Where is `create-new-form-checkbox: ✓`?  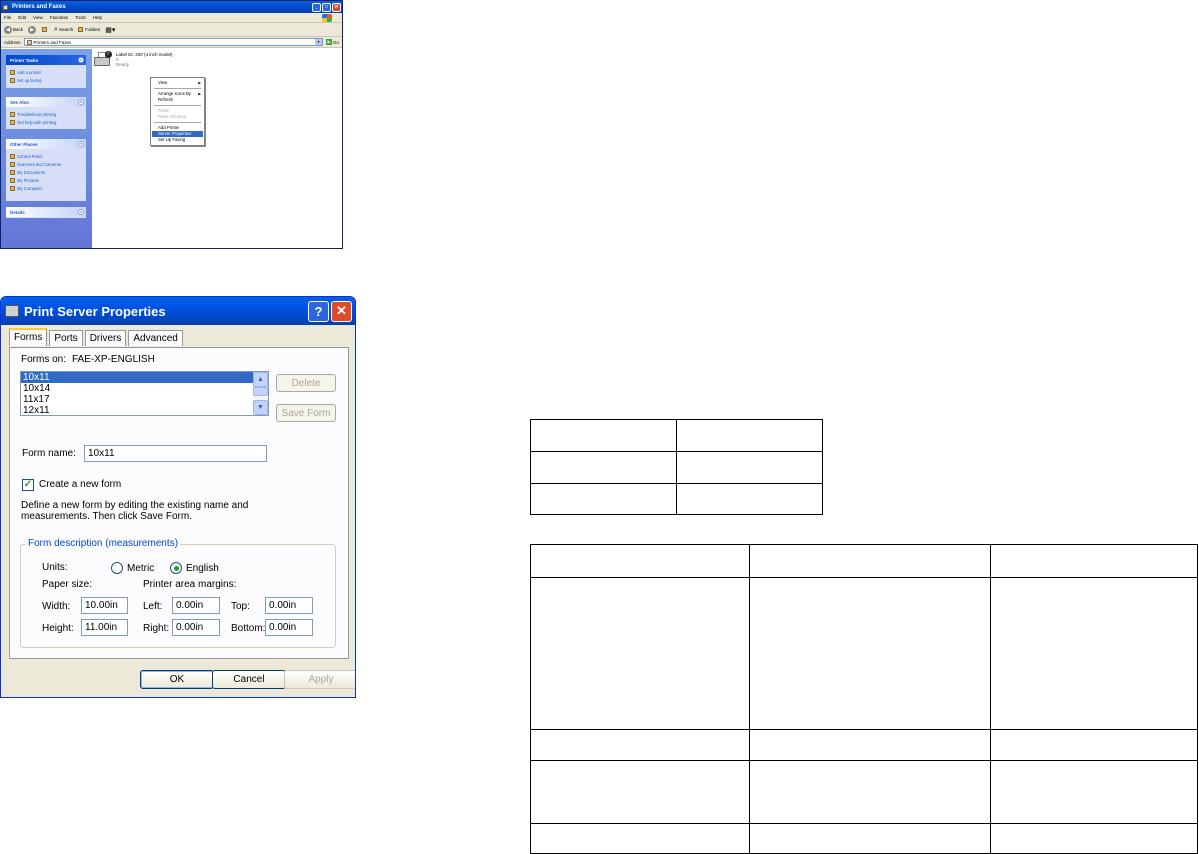
create-new-form-checkbox: ✓ is located at coordinates (28, 485).